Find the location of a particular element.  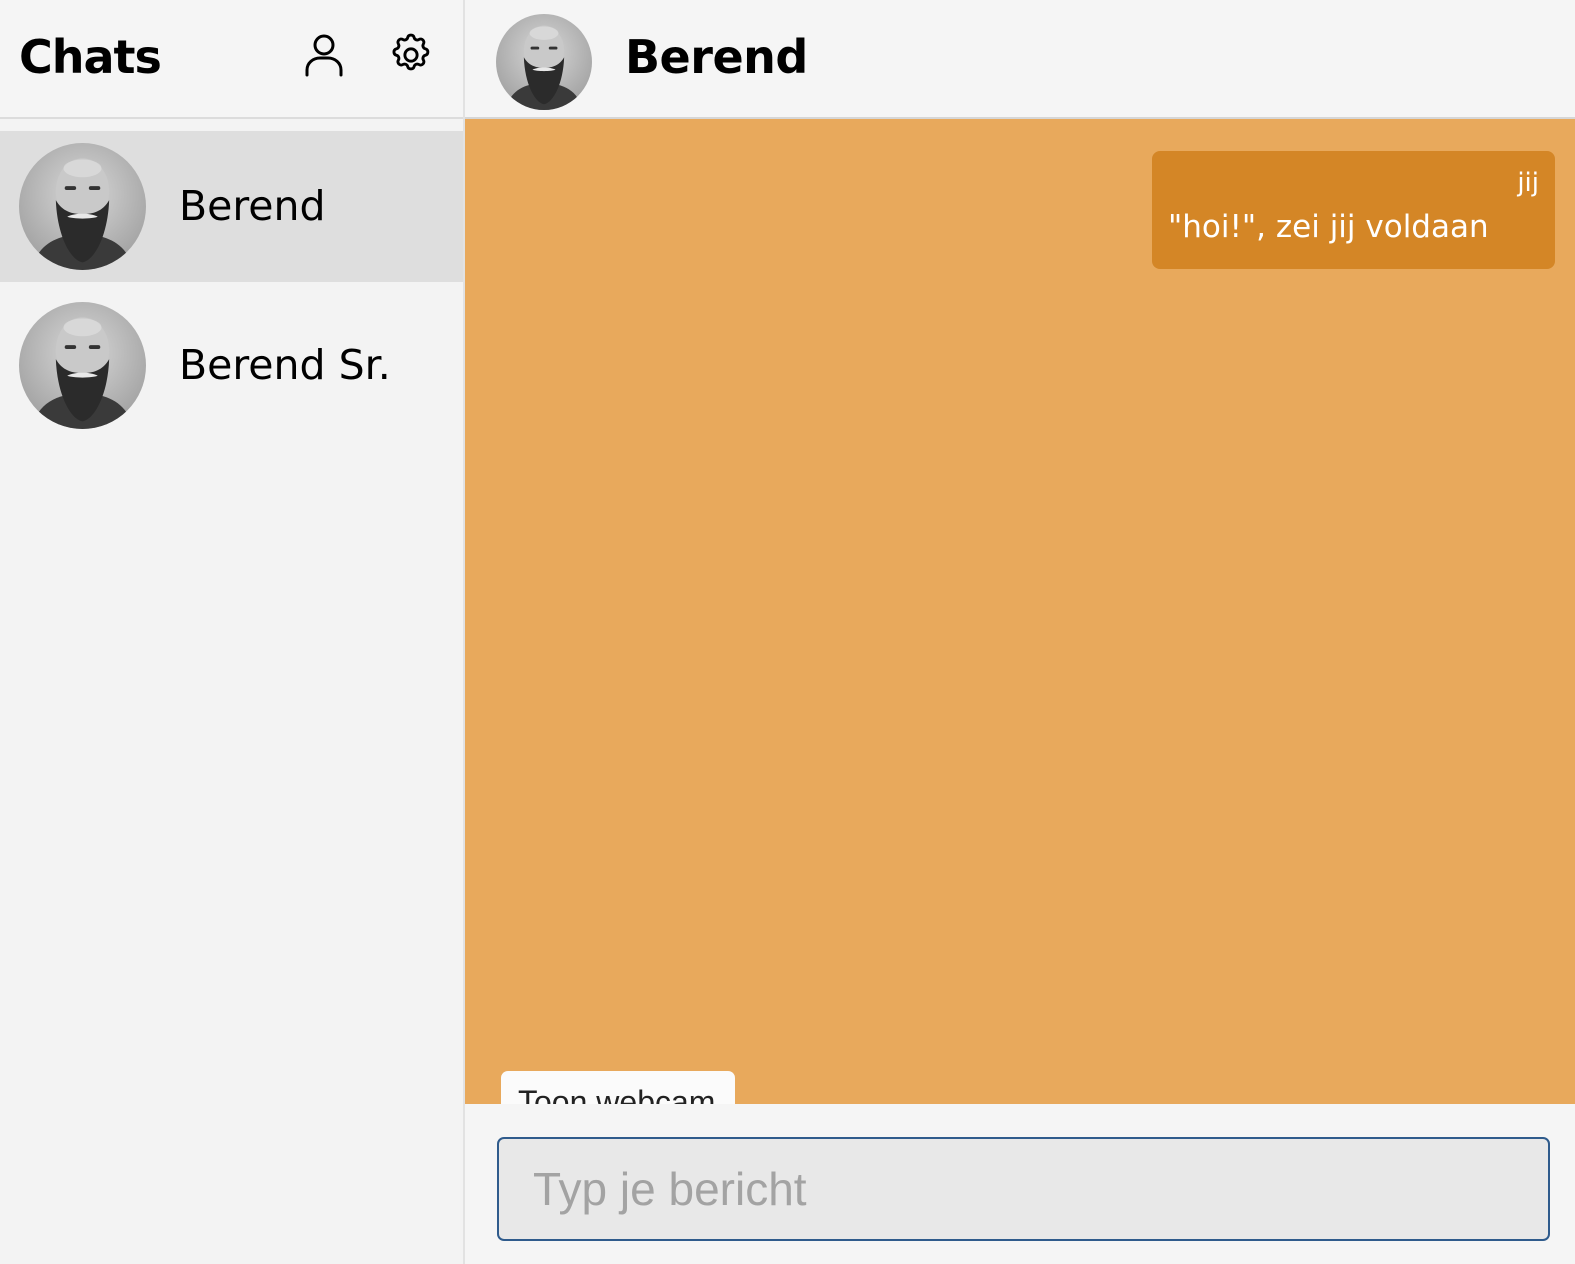

conversation-title: Berend is located at coordinates (716, 57).